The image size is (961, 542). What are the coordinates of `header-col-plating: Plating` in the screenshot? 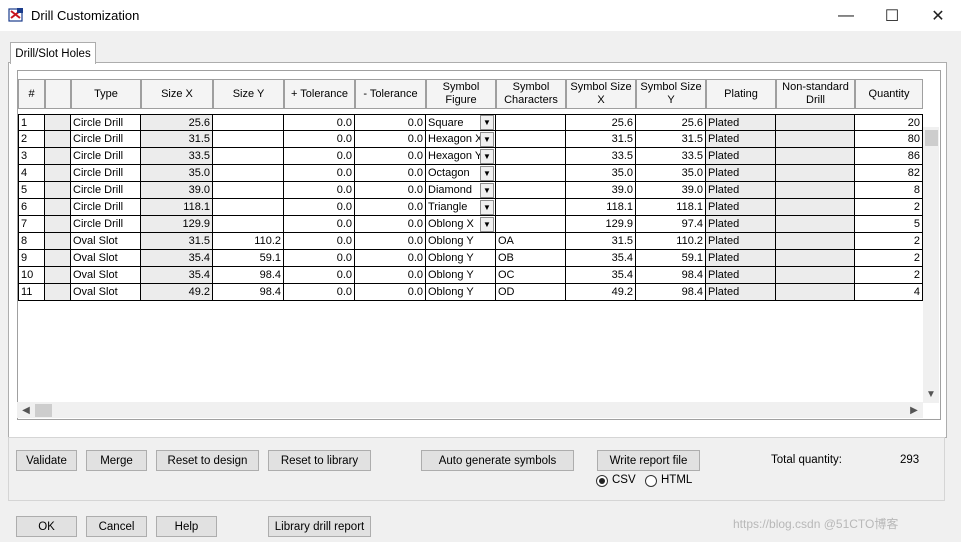 It's located at (741, 94).